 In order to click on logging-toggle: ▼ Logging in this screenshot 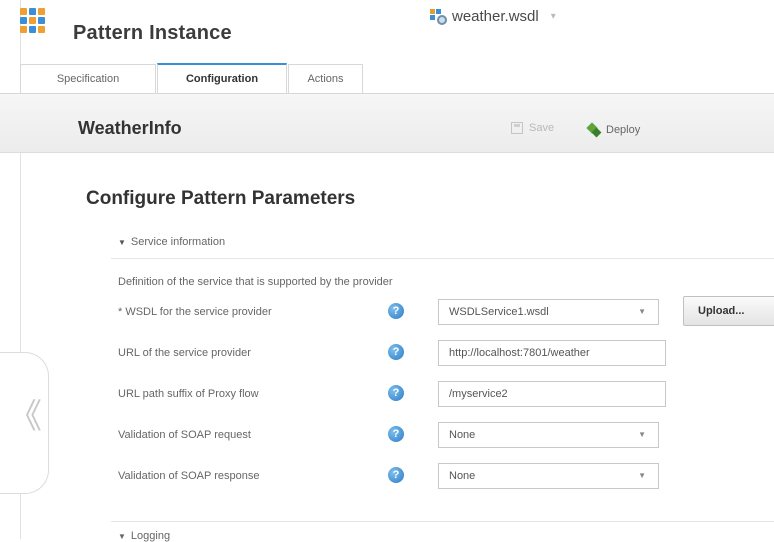, I will do `click(144, 536)`.